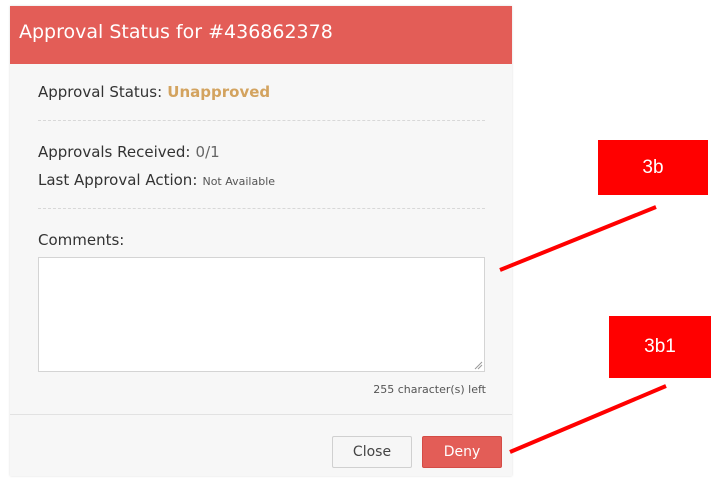 This screenshot has height=478, width=711. What do you see at coordinates (429, 389) in the screenshot?
I see `characters-left-counter: 255 character(s) left` at bounding box center [429, 389].